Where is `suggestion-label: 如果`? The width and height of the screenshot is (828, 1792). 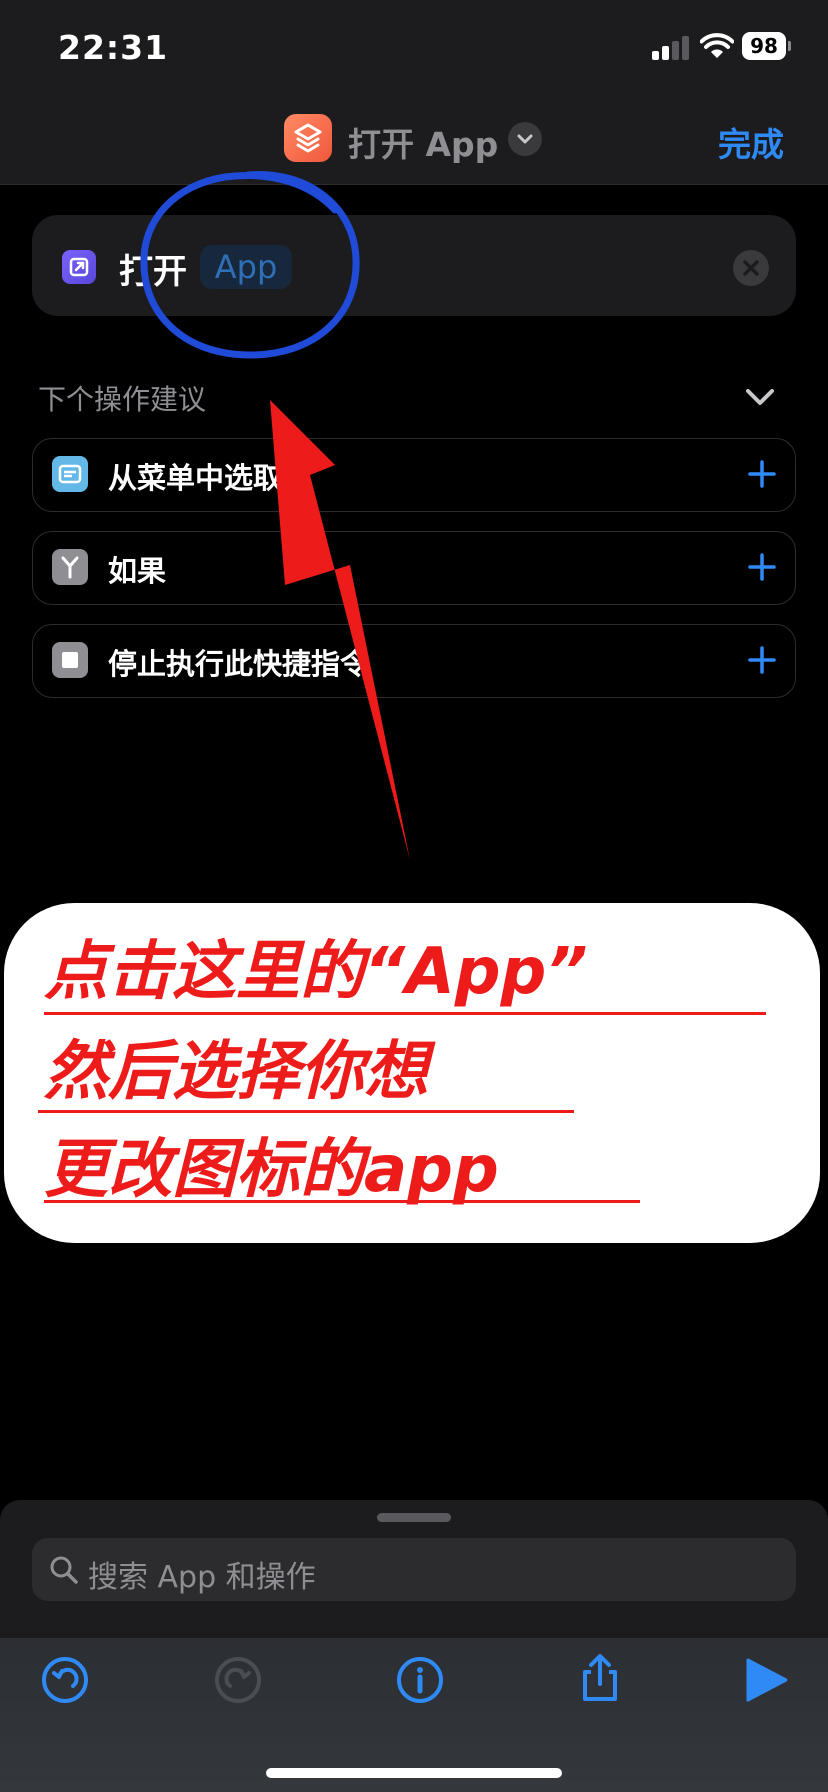
suggestion-label: 如果 is located at coordinates (137, 571).